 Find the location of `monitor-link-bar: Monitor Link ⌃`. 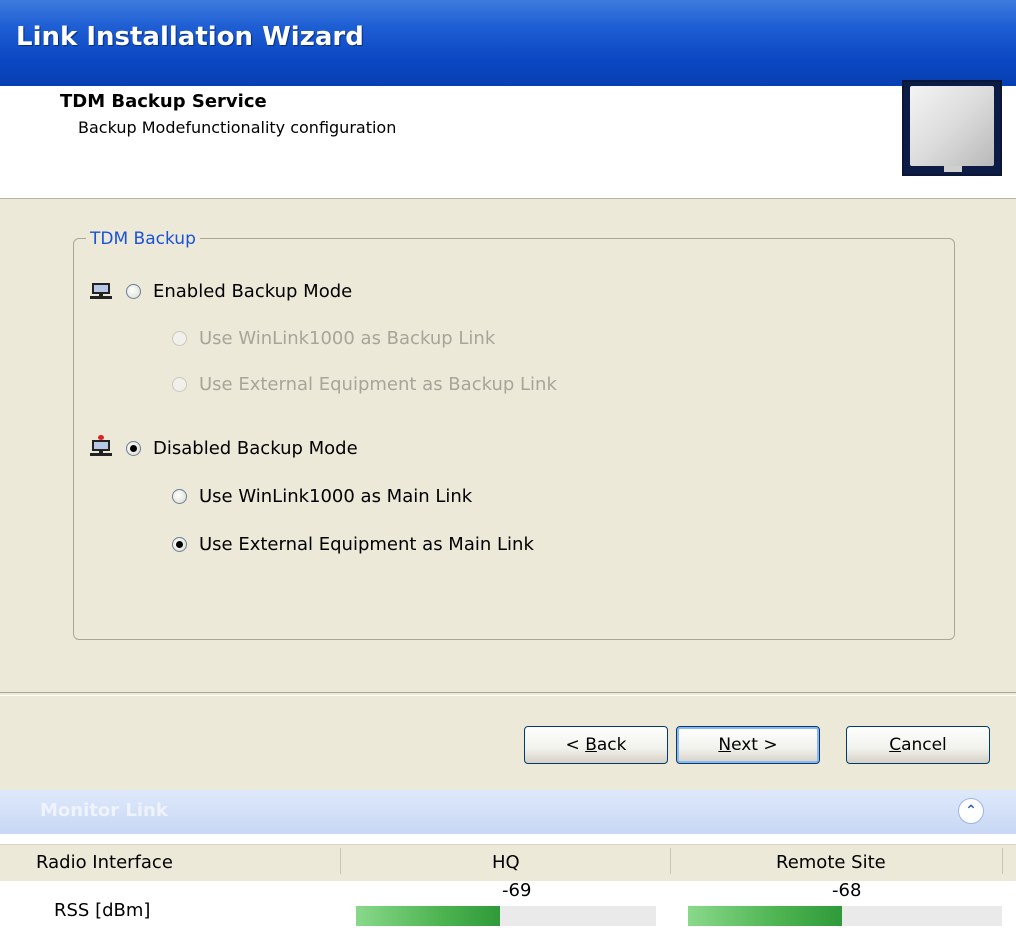

monitor-link-bar: Monitor Link ⌃ is located at coordinates (508, 812).